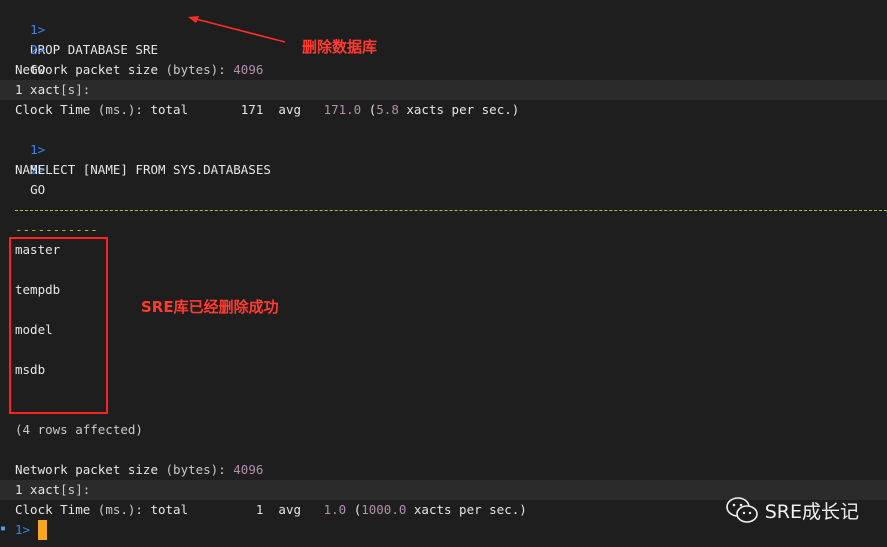  I want to click on column-header: NAME, so click(30, 169).